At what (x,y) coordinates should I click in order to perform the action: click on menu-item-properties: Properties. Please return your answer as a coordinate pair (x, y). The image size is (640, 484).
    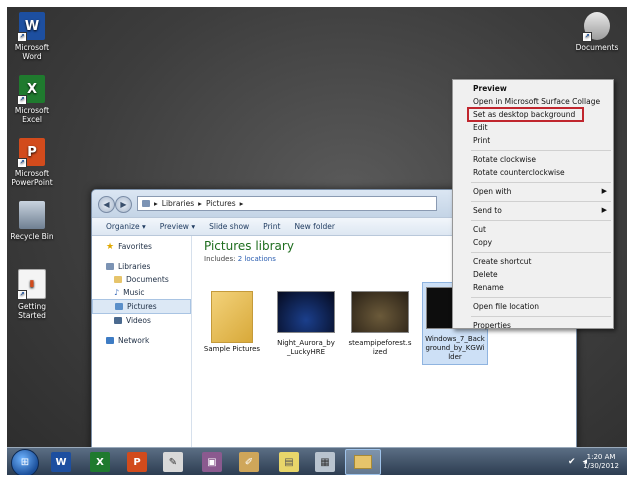
    Looking at the image, I should click on (533, 325).